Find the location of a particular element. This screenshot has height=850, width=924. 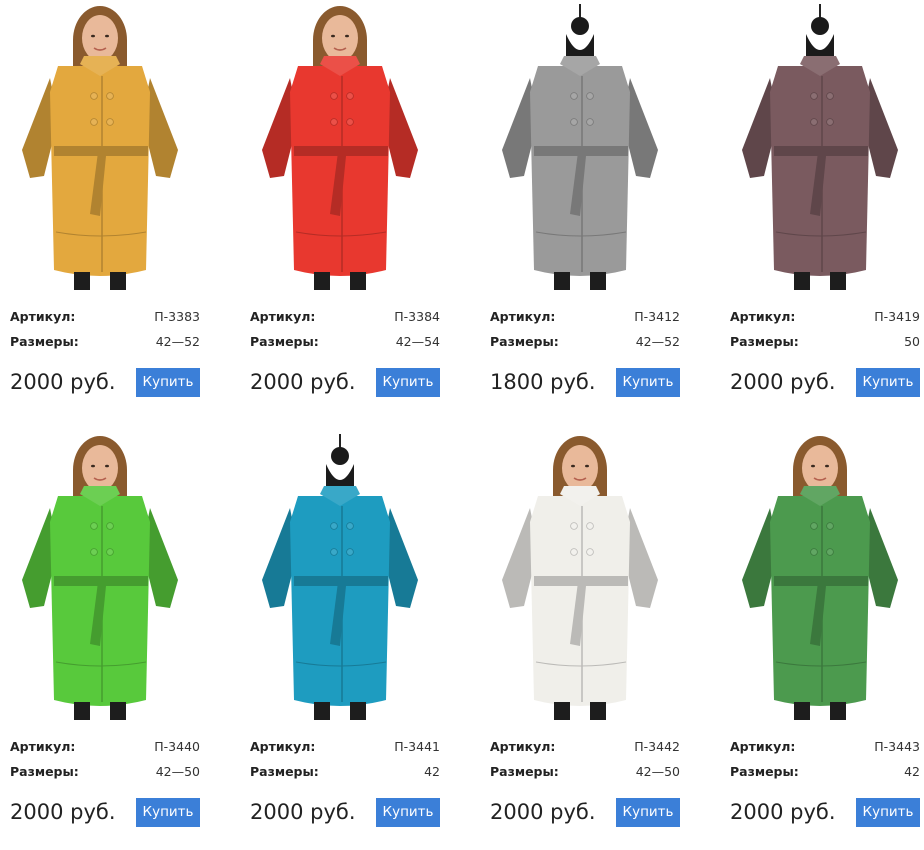

sizes-value: 50 is located at coordinates (912, 341).